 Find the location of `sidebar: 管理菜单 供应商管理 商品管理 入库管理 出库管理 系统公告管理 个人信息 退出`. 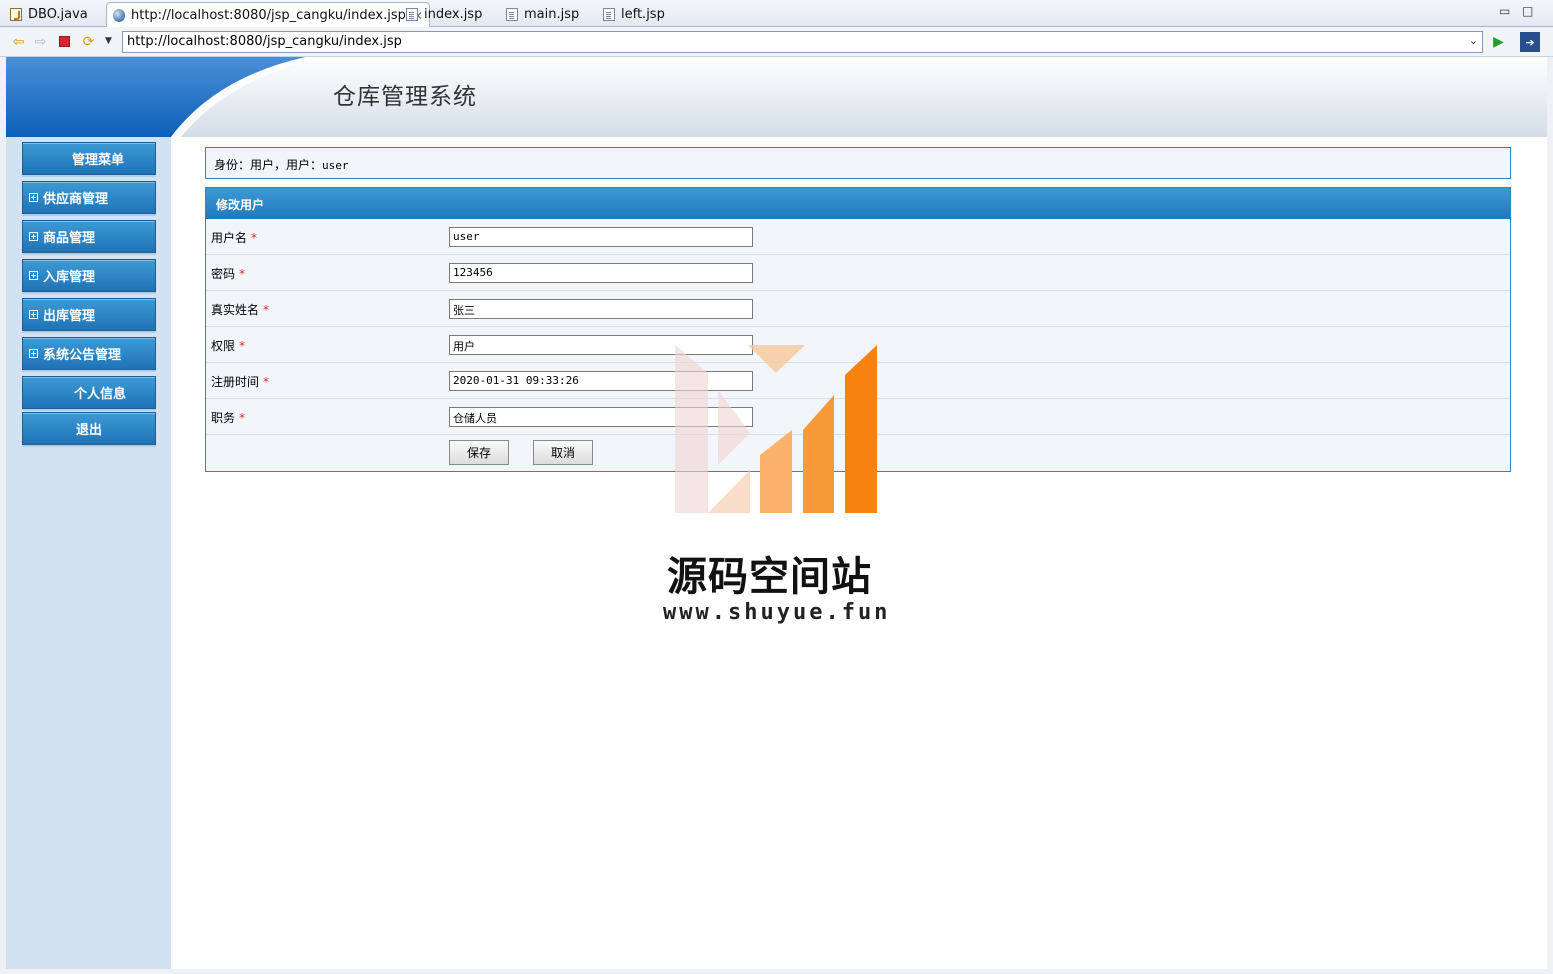

sidebar: 管理菜单 供应商管理 商品管理 入库管理 出库管理 系统公告管理 个人信息 退出 is located at coordinates (88, 553).